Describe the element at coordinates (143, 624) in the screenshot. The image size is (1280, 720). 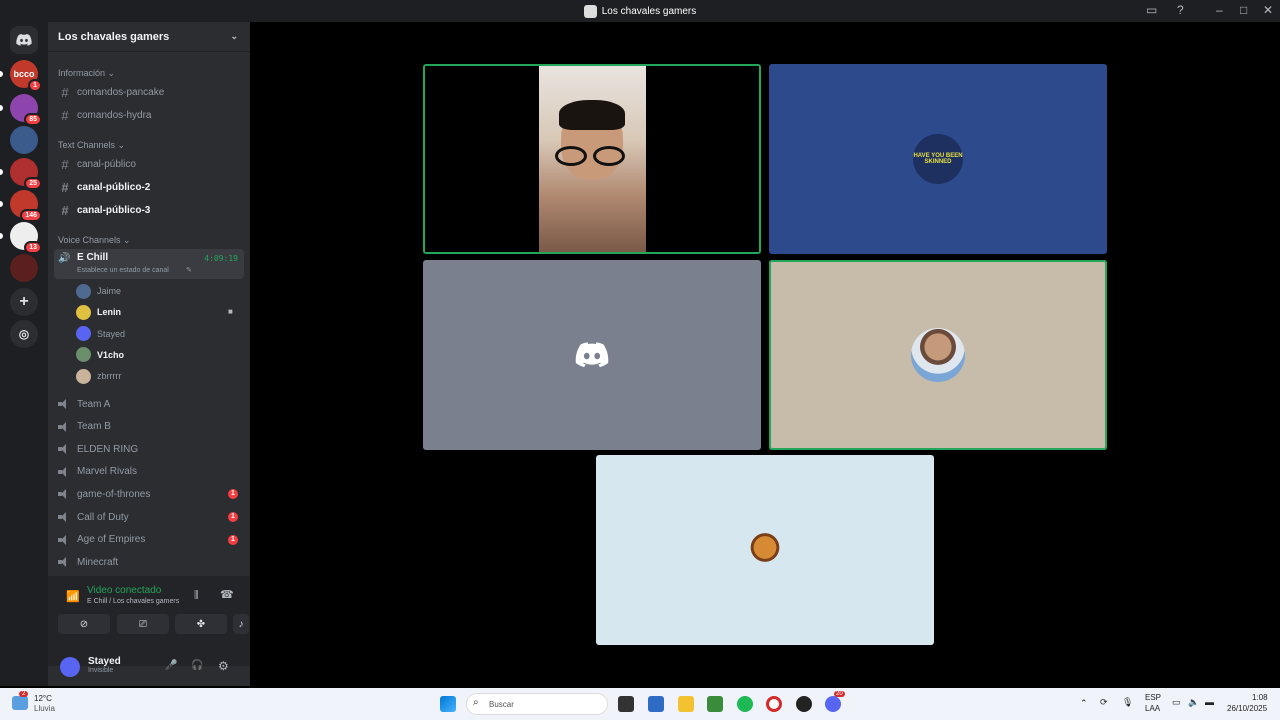
I see `share-screen-button: ⎚` at that location.